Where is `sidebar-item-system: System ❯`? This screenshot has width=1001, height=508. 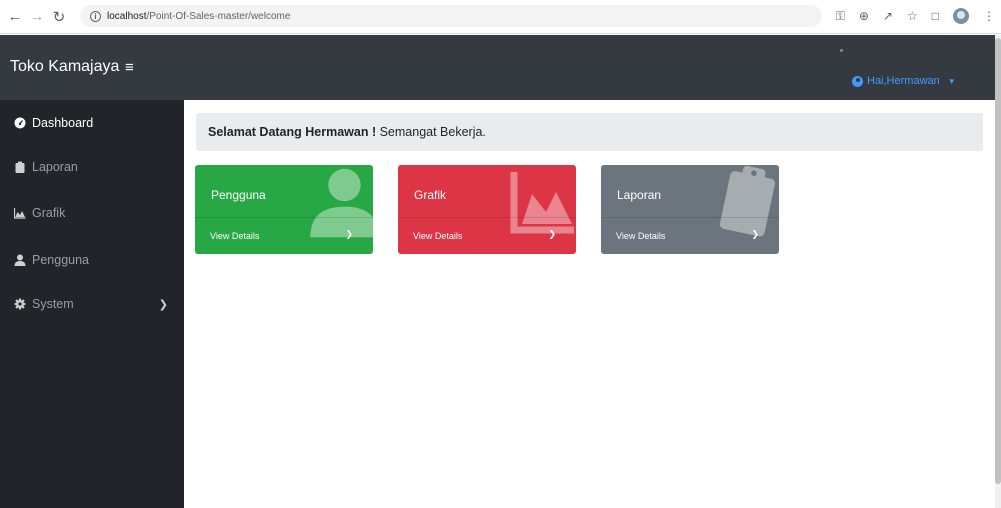 sidebar-item-system: System ❯ is located at coordinates (92, 304).